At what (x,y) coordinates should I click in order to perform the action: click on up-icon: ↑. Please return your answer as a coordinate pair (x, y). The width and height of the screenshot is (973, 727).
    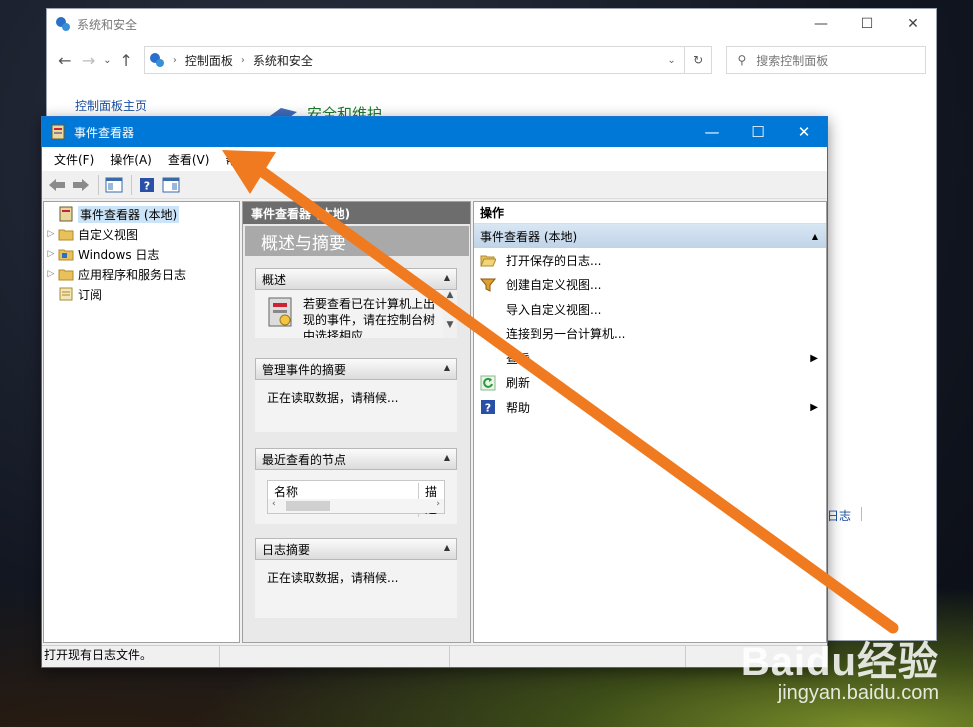
    Looking at the image, I should click on (126, 60).